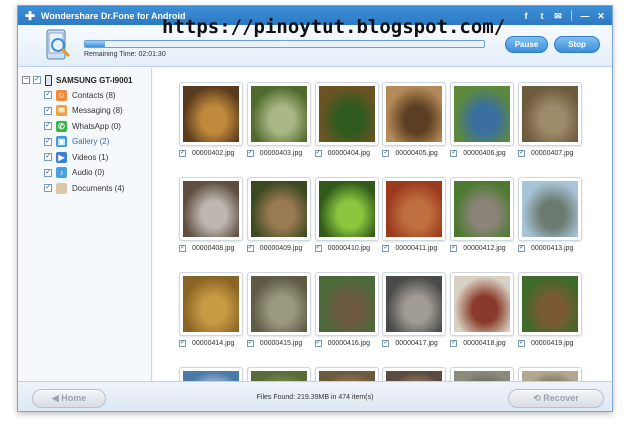 The height and width of the screenshot is (428, 629). Describe the element at coordinates (61, 141) in the screenshot. I see `gallery-icon: ▣` at that location.